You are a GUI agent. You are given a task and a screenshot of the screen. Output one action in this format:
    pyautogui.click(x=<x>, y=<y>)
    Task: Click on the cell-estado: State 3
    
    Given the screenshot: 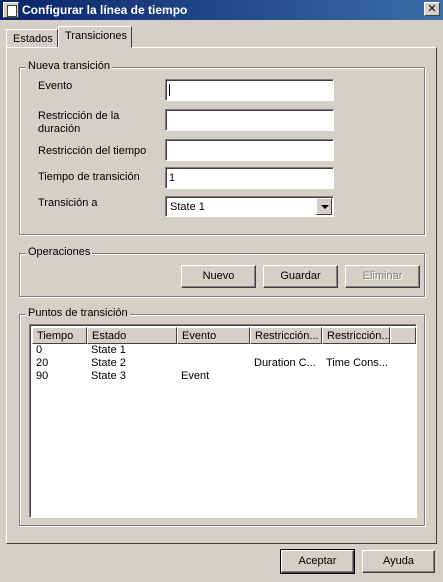 What is the action you would take?
    pyautogui.click(x=108, y=376)
    